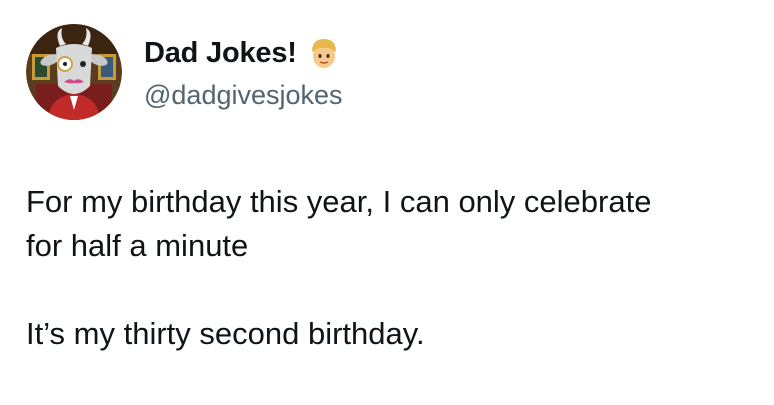 The height and width of the screenshot is (405, 774). I want to click on man-blond-hair-emoji-icon, so click(324, 54).